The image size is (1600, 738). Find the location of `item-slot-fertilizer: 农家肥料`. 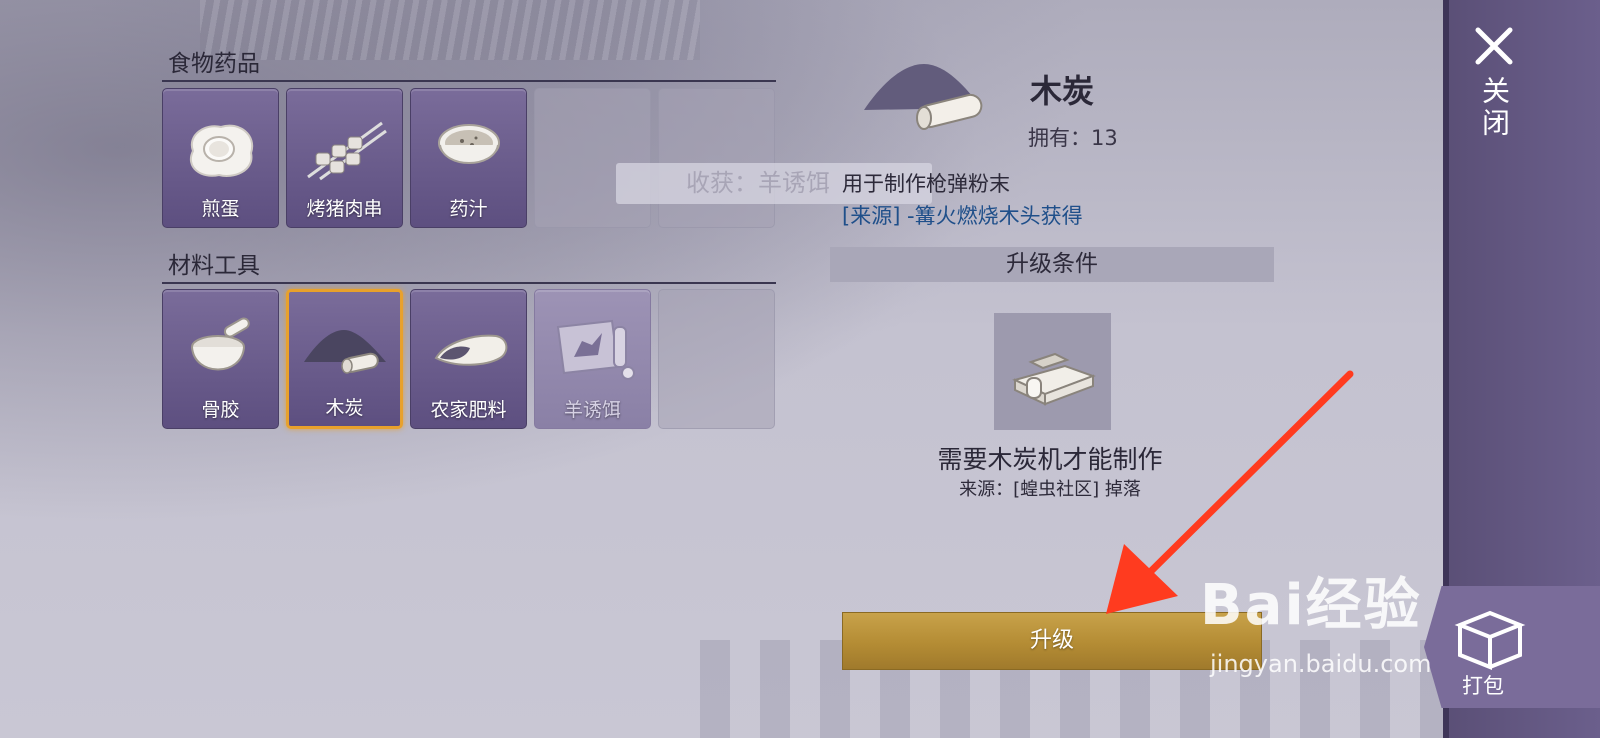

item-slot-fertilizer: 农家肥料 is located at coordinates (468, 359).